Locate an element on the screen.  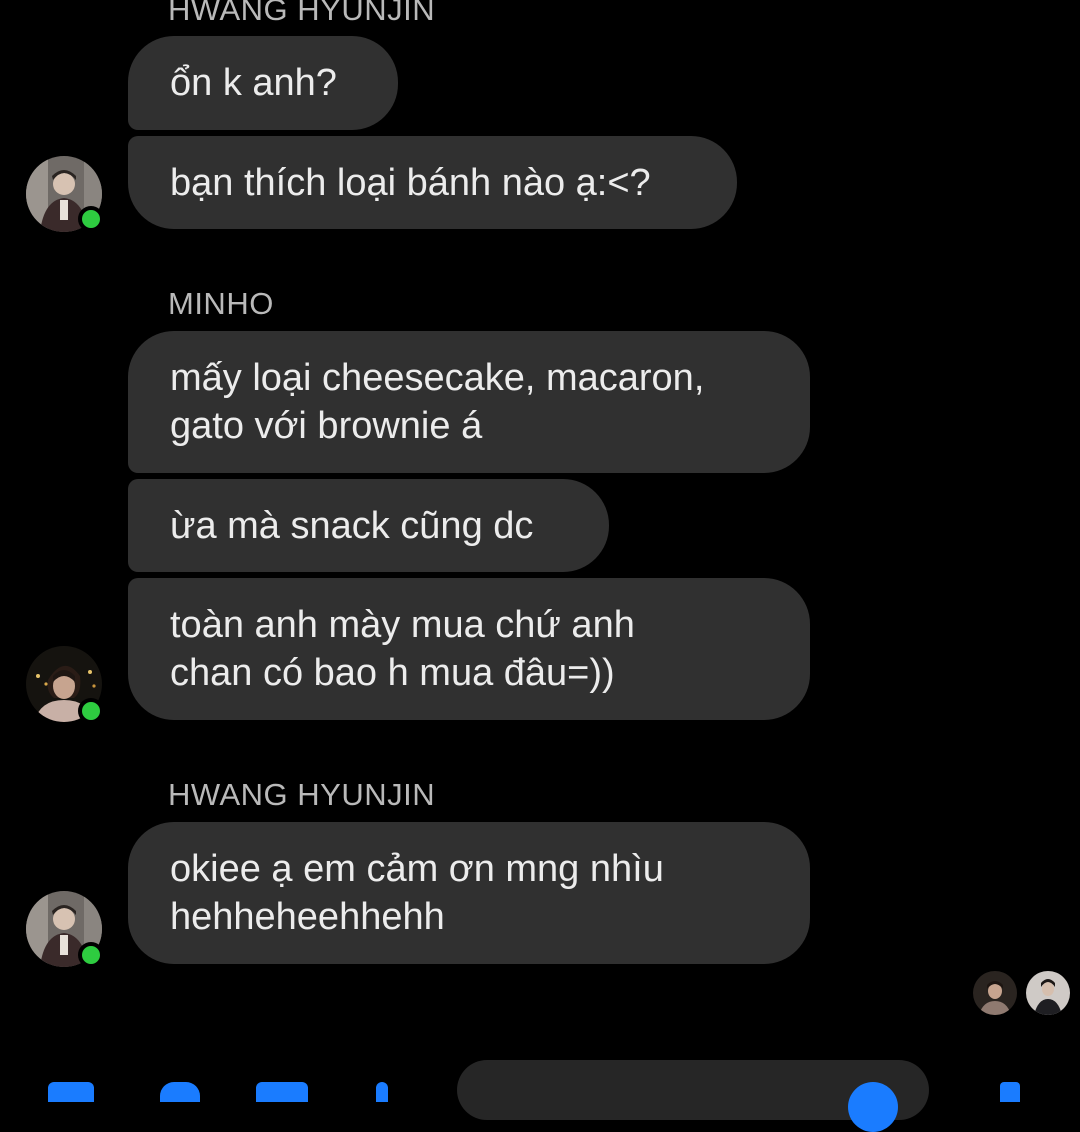
gallery-icon is located at coordinates (282, 1092).